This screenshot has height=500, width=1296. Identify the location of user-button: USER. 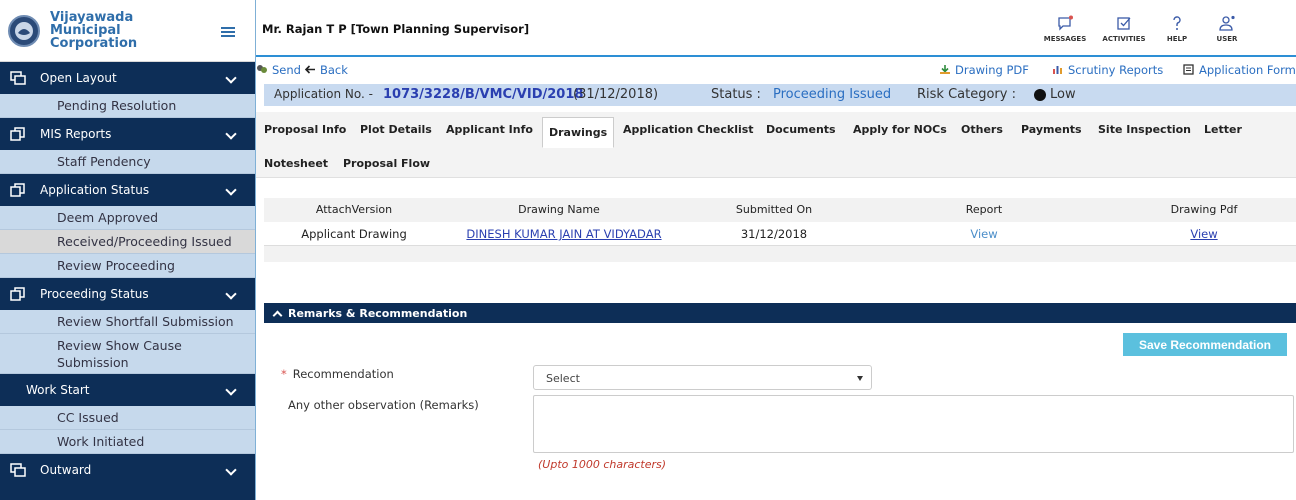
(1227, 29).